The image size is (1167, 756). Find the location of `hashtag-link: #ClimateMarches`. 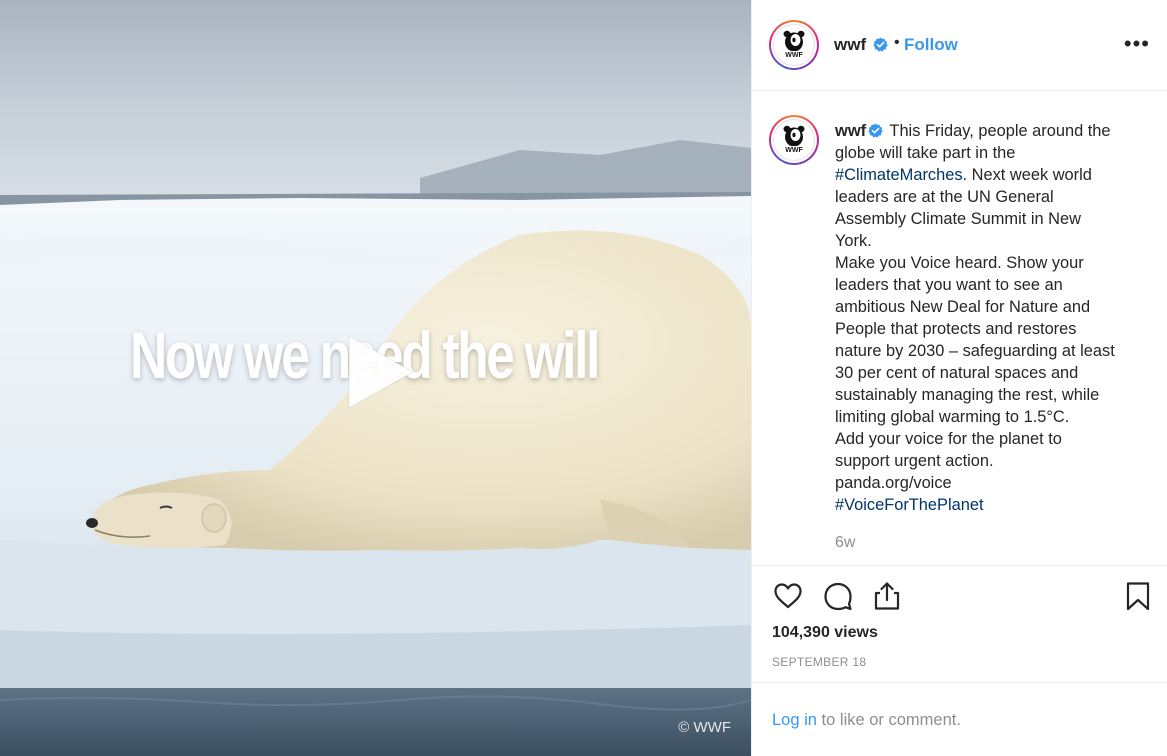

hashtag-link: #ClimateMarches is located at coordinates (899, 175).